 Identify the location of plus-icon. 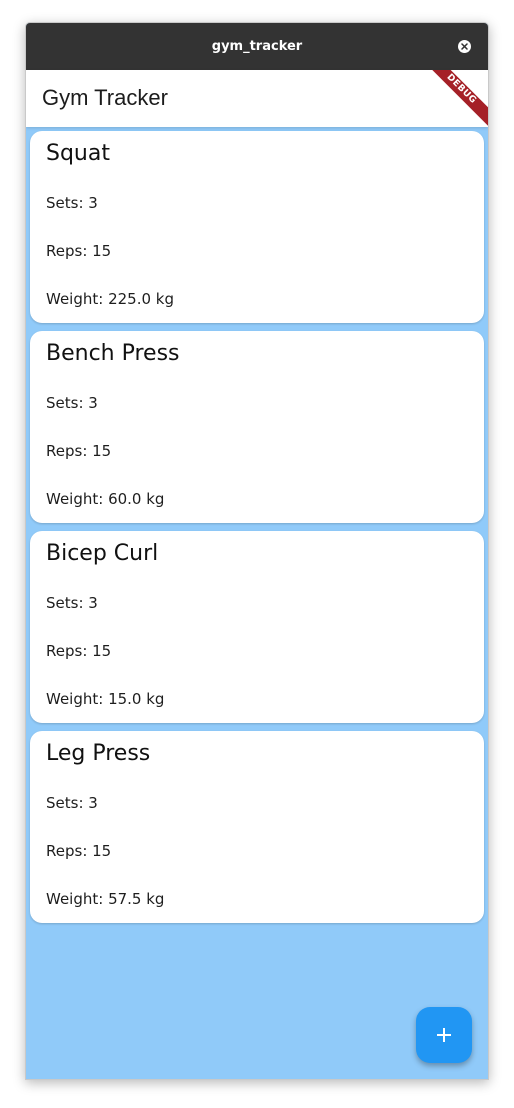
(444, 1035).